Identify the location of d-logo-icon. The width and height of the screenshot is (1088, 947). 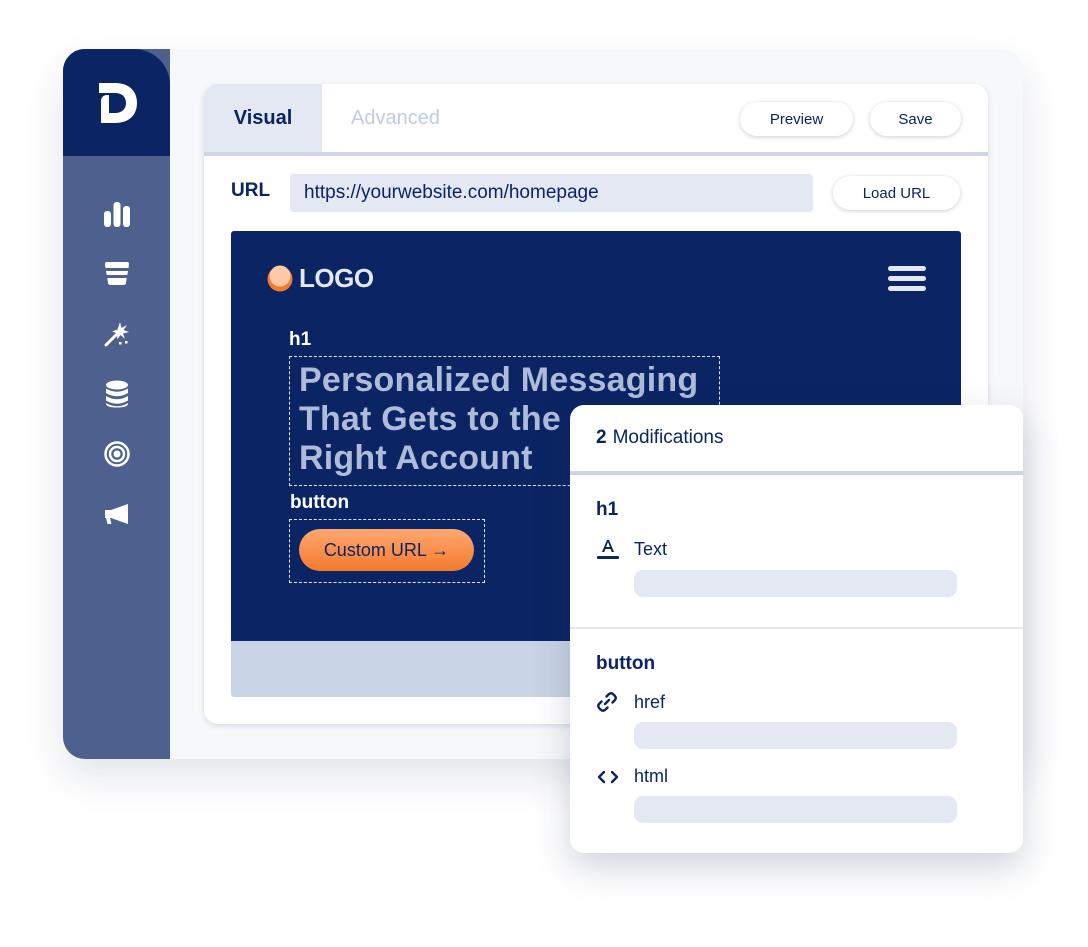
(117, 102).